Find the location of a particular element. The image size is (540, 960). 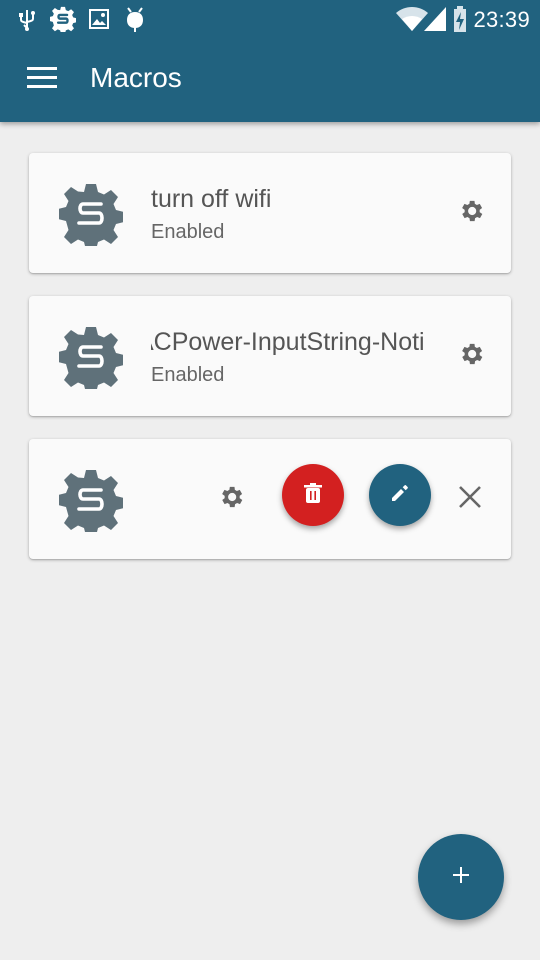

toolbar: Macros is located at coordinates (270, 81).